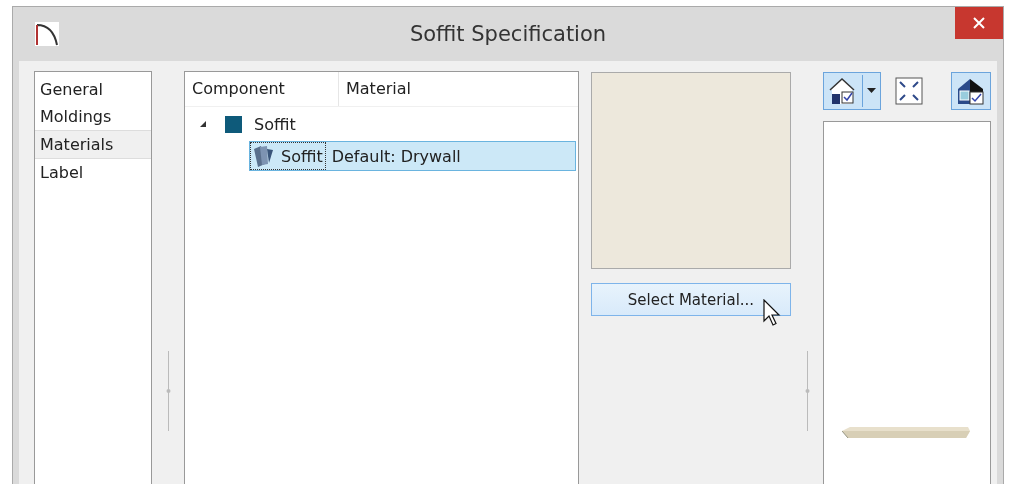  I want to click on table-cell: Soffit, so click(288, 156).